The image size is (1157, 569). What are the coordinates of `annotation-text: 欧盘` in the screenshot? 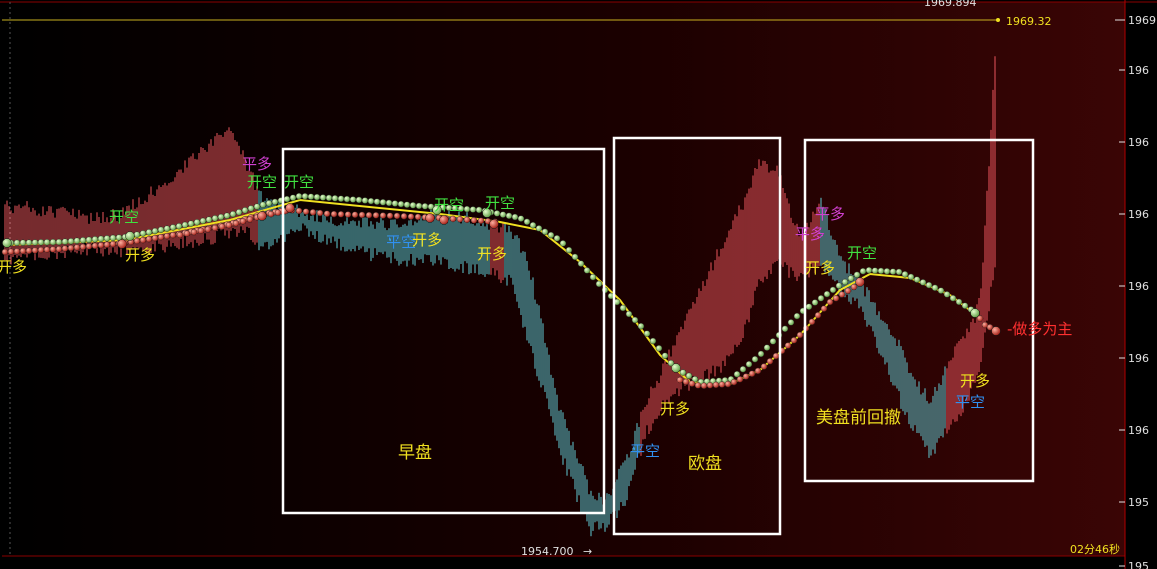 It's located at (705, 464).